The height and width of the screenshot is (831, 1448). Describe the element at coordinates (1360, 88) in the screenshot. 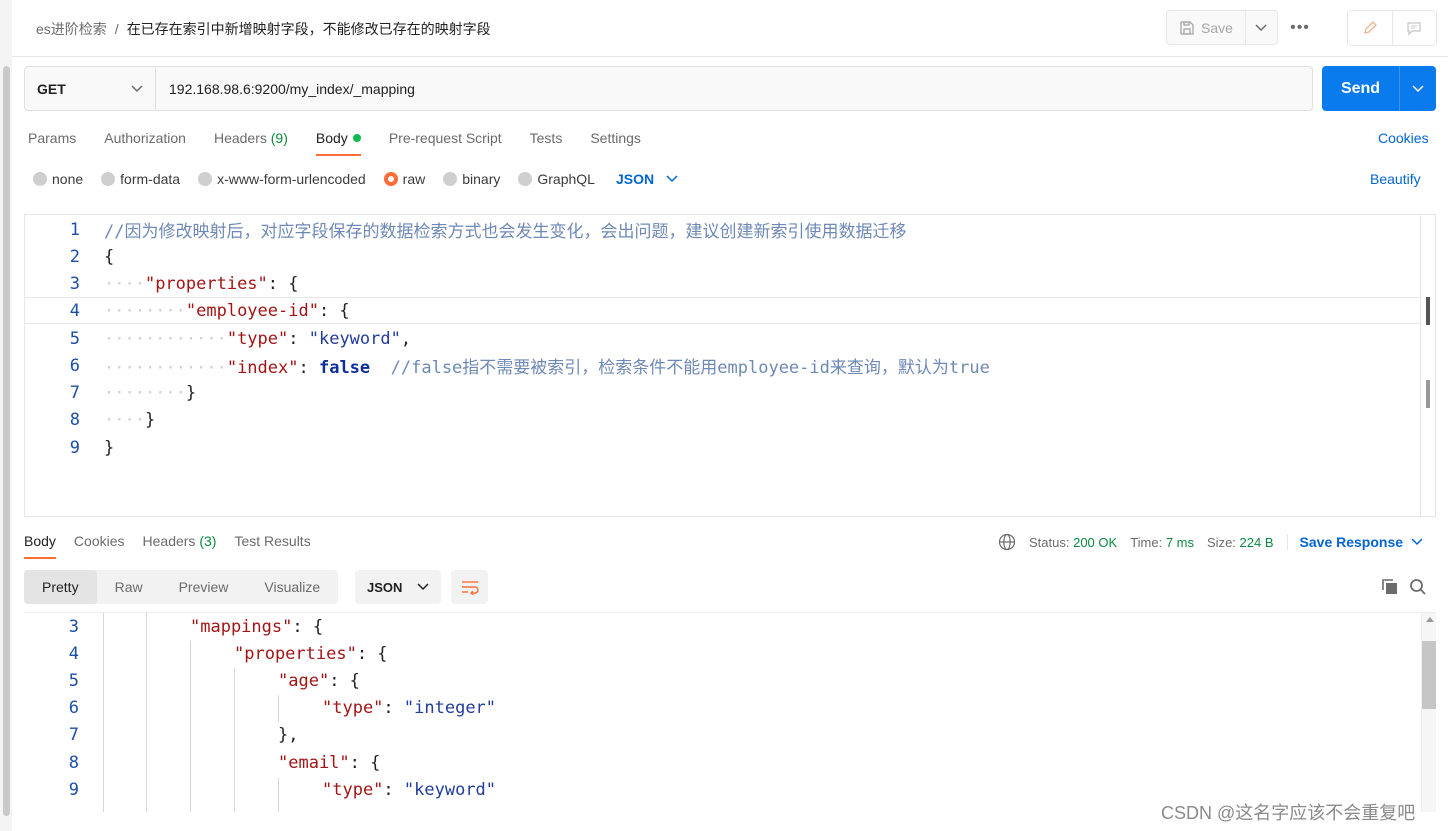

I see `send-button: Send` at that location.